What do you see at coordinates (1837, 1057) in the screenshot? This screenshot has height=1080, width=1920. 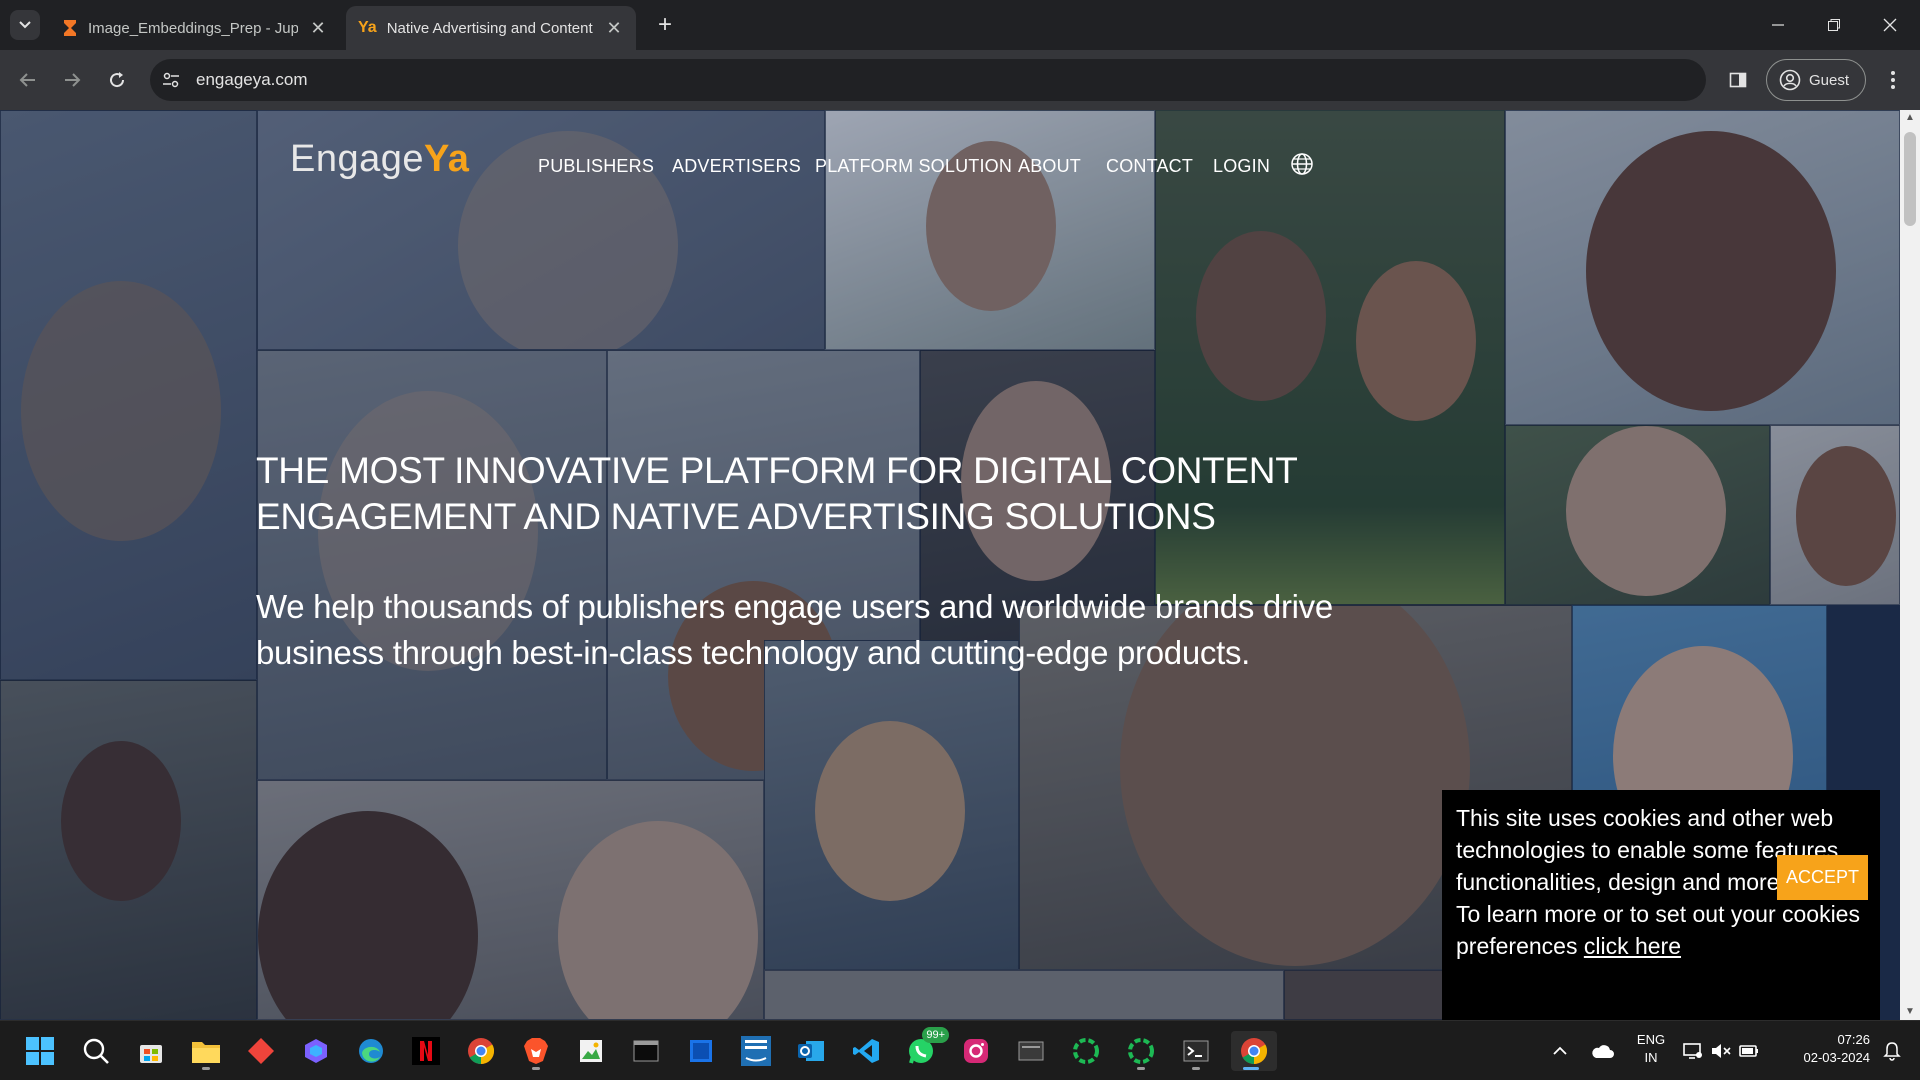 I see `date-text: 02-03-2024` at bounding box center [1837, 1057].